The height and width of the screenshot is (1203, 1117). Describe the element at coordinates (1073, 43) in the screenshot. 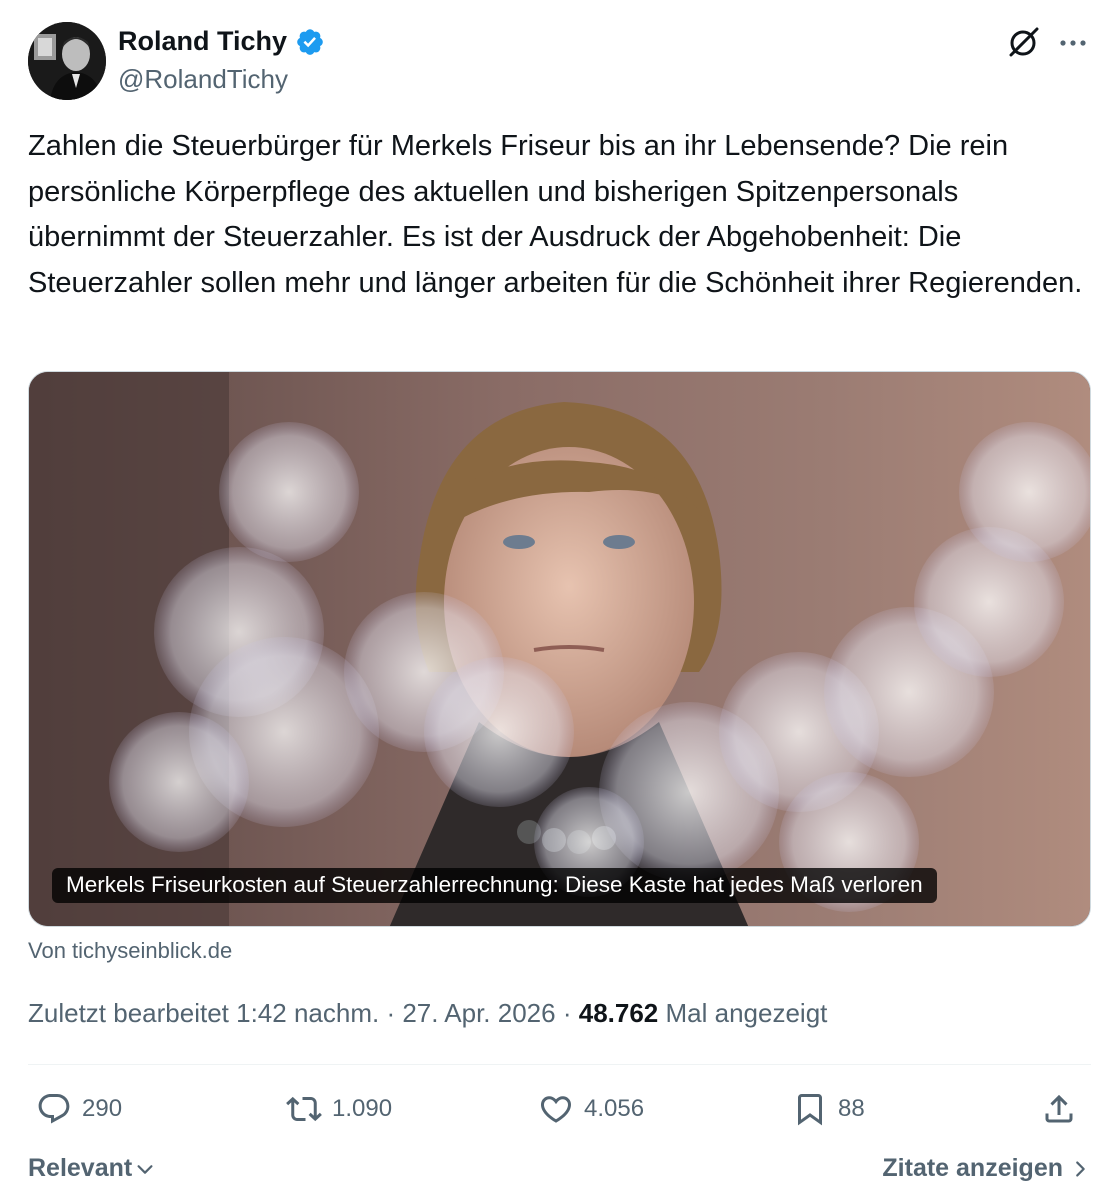

I see `more-options-icon` at that location.